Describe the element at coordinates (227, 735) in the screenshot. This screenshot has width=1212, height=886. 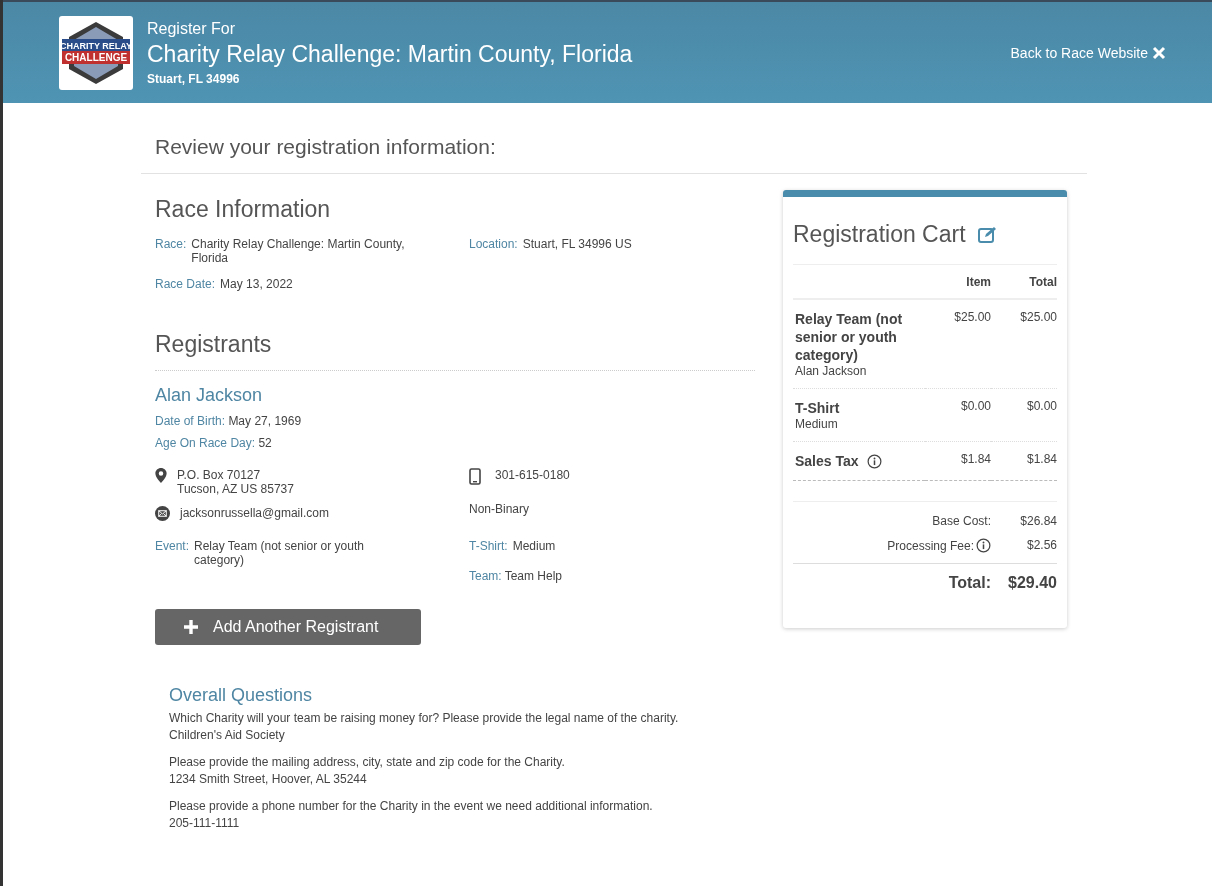
I see `answer-text: Children's Aid Society` at that location.